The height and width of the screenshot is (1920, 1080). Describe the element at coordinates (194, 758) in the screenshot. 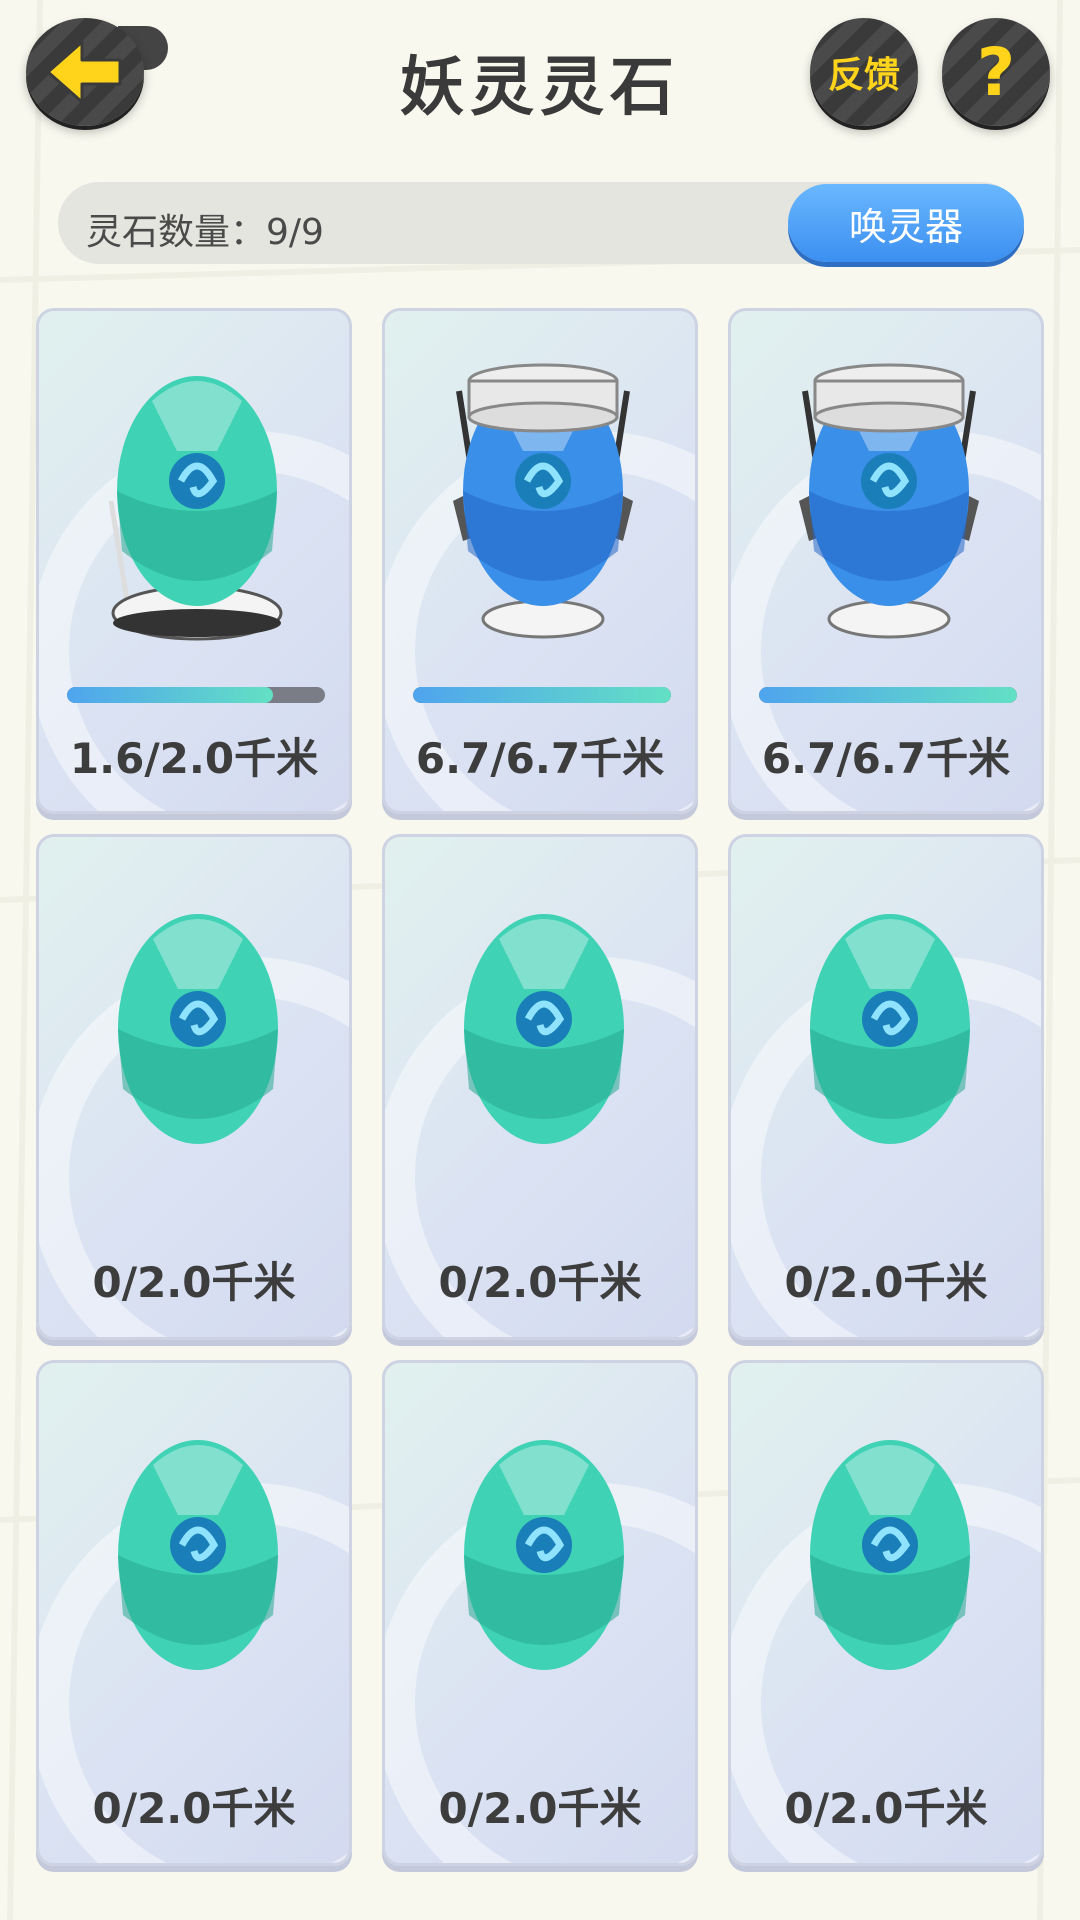

I see `stone-distance-label: 1.6/2.0千米` at that location.